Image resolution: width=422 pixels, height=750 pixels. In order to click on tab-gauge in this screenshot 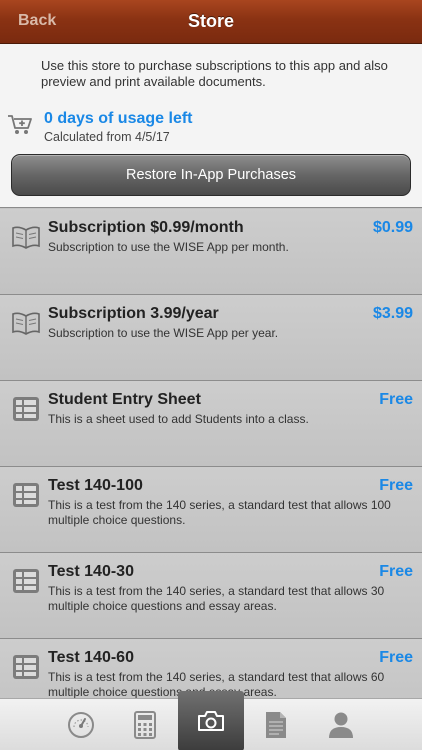, I will do `click(81, 724)`.